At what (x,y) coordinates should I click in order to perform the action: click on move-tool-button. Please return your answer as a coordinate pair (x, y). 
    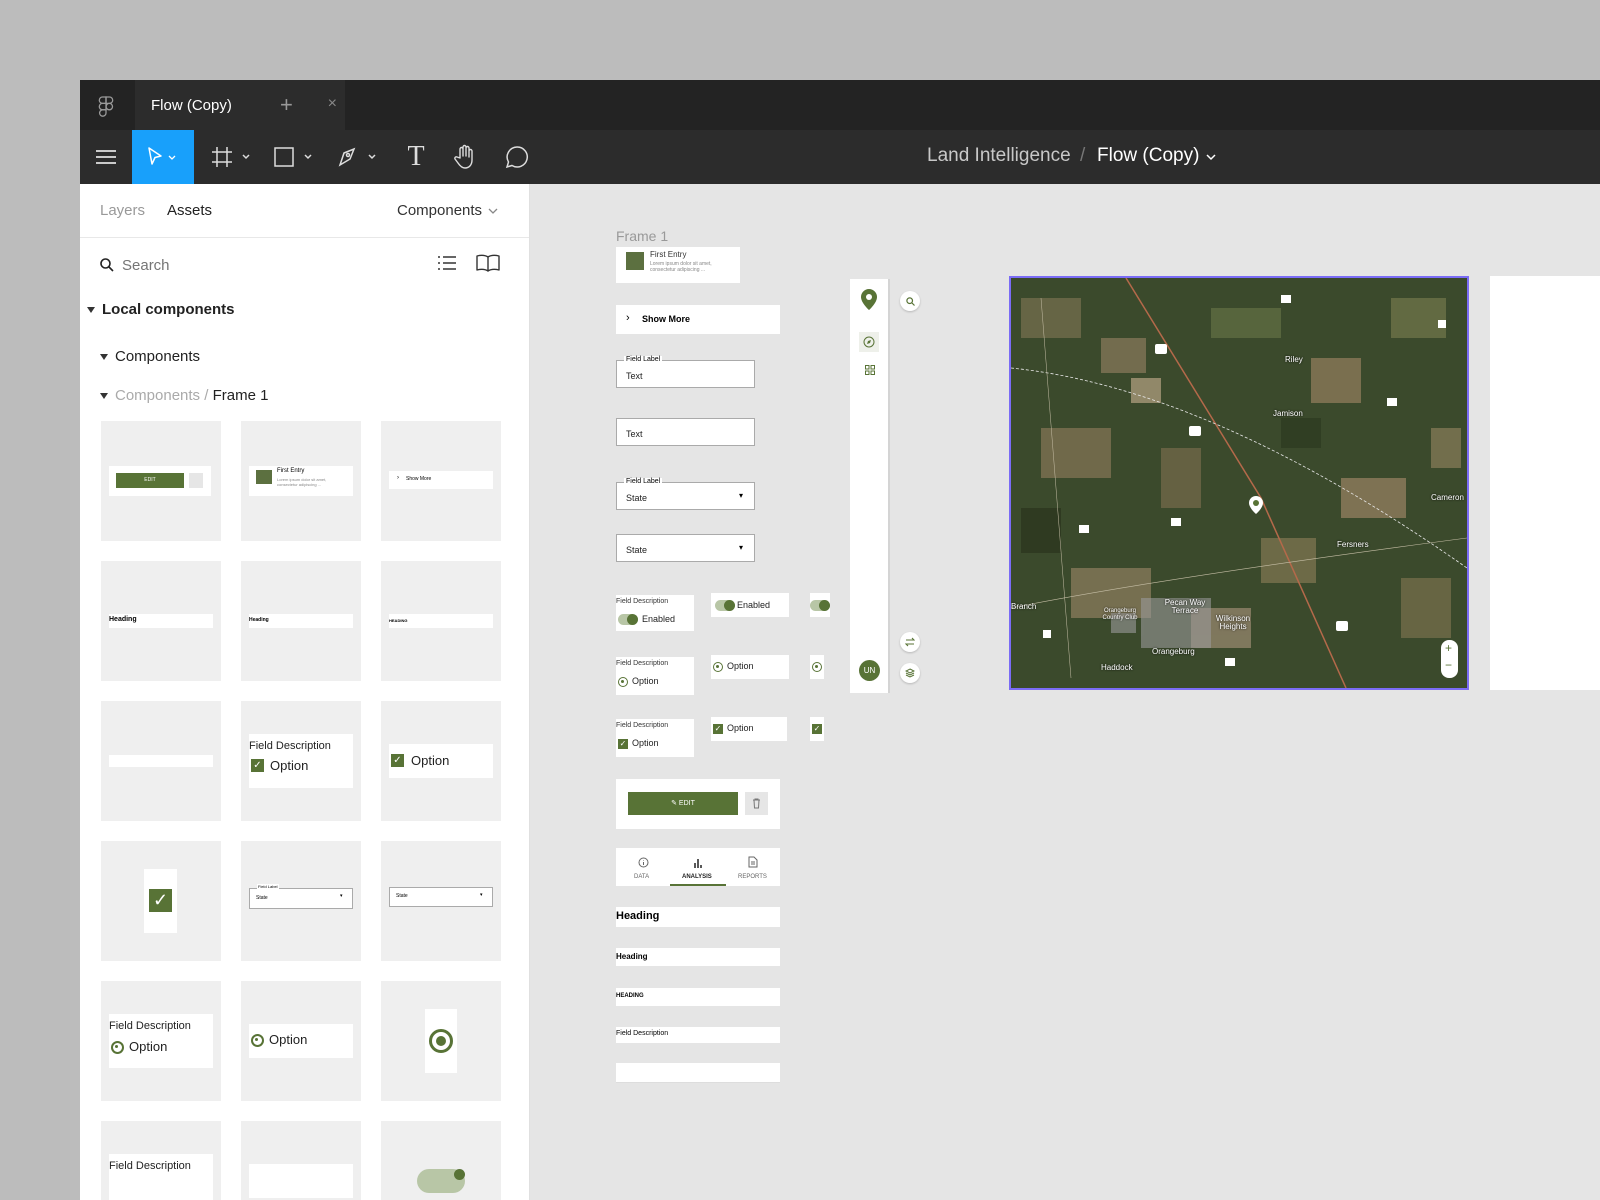
    Looking at the image, I should click on (163, 157).